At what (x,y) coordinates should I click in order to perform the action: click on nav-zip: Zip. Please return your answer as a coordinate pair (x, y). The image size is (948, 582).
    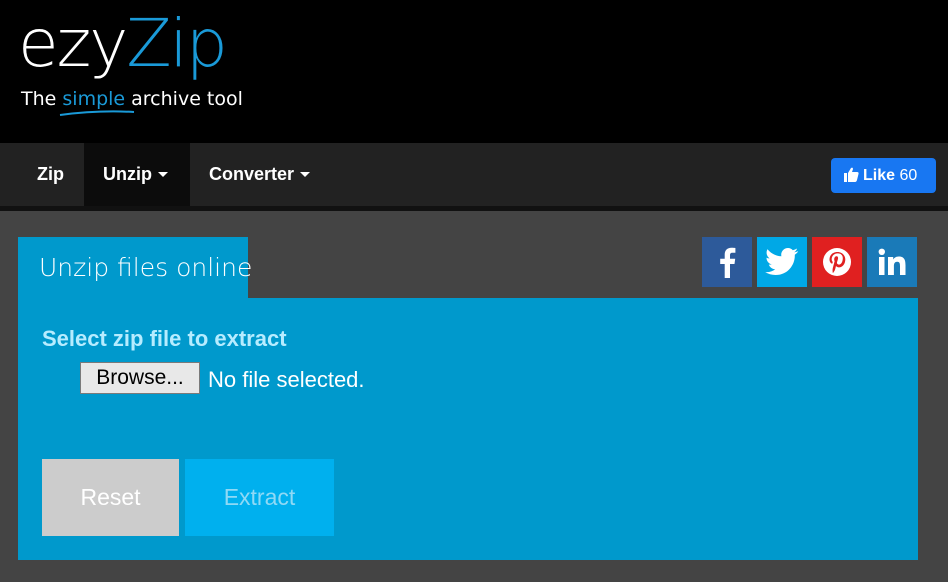
    Looking at the image, I should click on (50, 174).